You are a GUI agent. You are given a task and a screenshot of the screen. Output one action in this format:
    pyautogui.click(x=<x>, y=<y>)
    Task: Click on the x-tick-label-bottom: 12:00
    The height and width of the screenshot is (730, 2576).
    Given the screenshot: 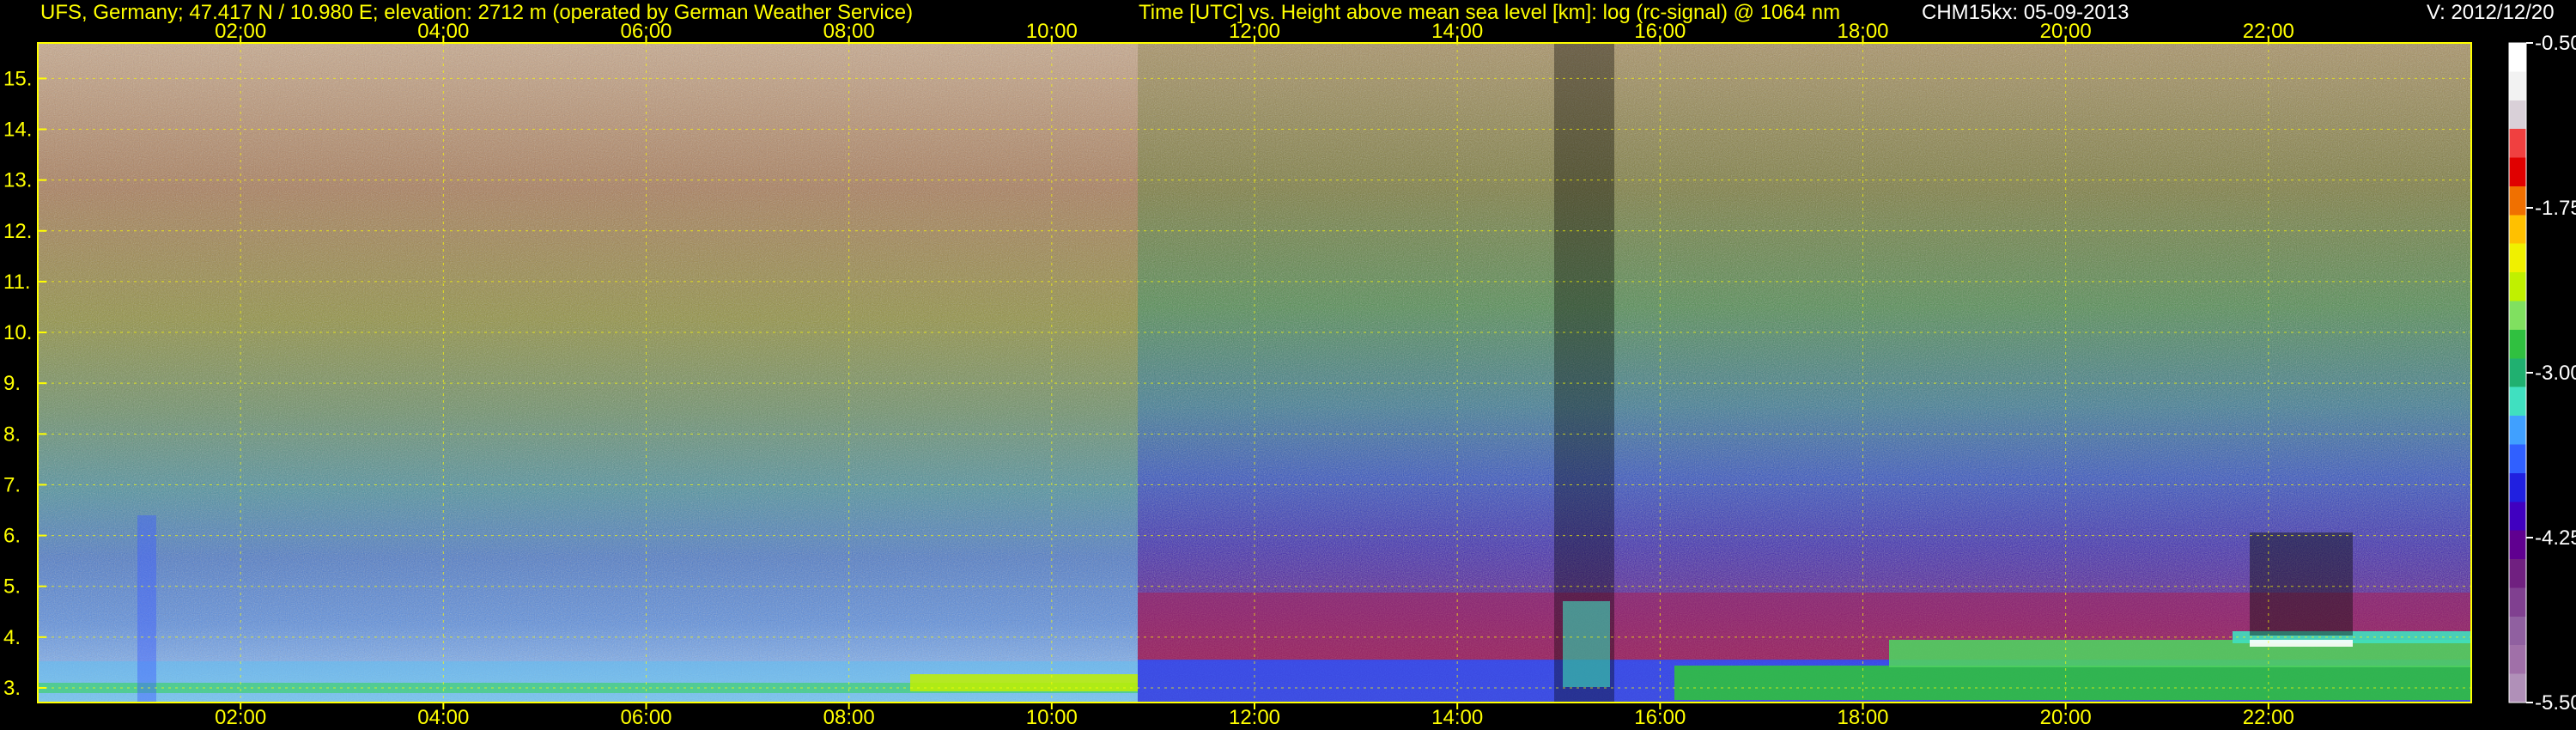 What is the action you would take?
    pyautogui.click(x=1254, y=717)
    